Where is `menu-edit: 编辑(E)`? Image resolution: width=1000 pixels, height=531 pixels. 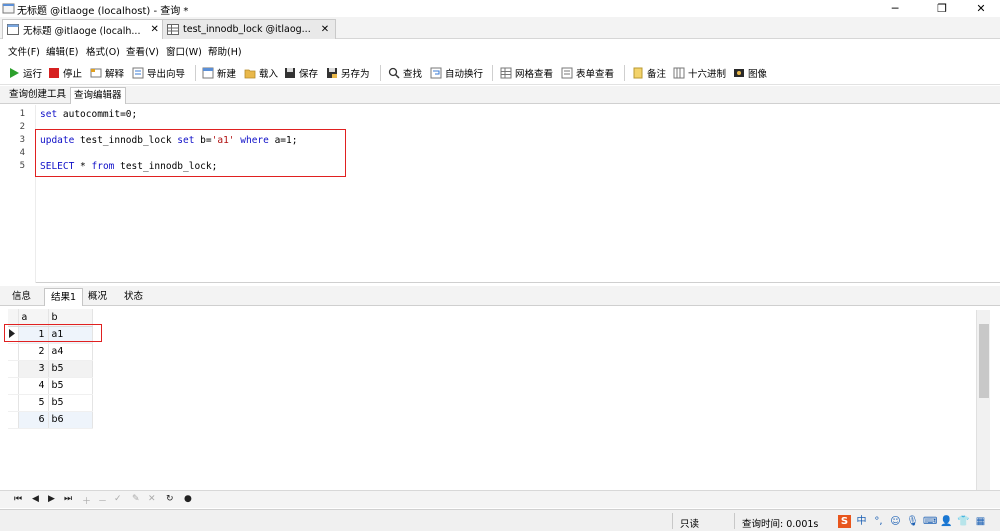 menu-edit: 编辑(E) is located at coordinates (62, 51).